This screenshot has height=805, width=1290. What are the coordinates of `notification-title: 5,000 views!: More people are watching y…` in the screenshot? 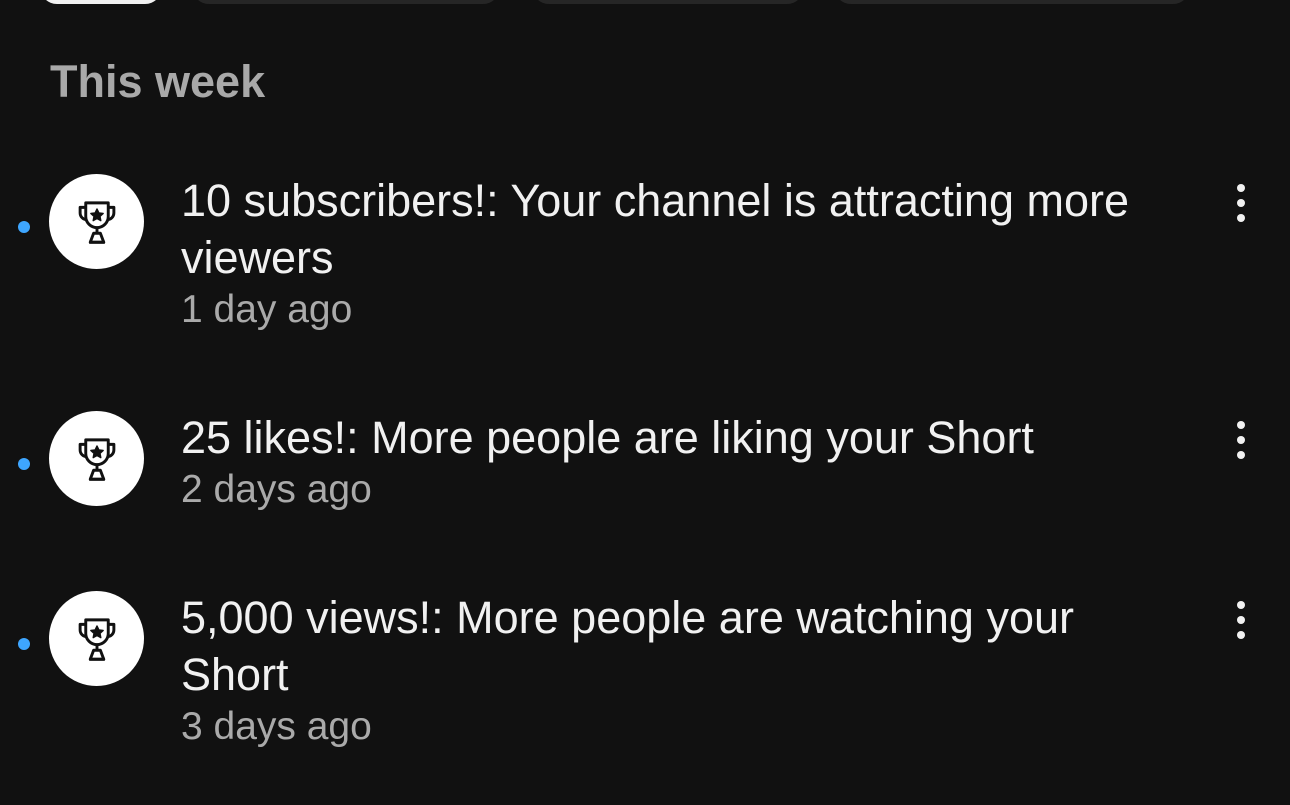 It's located at (627, 646).